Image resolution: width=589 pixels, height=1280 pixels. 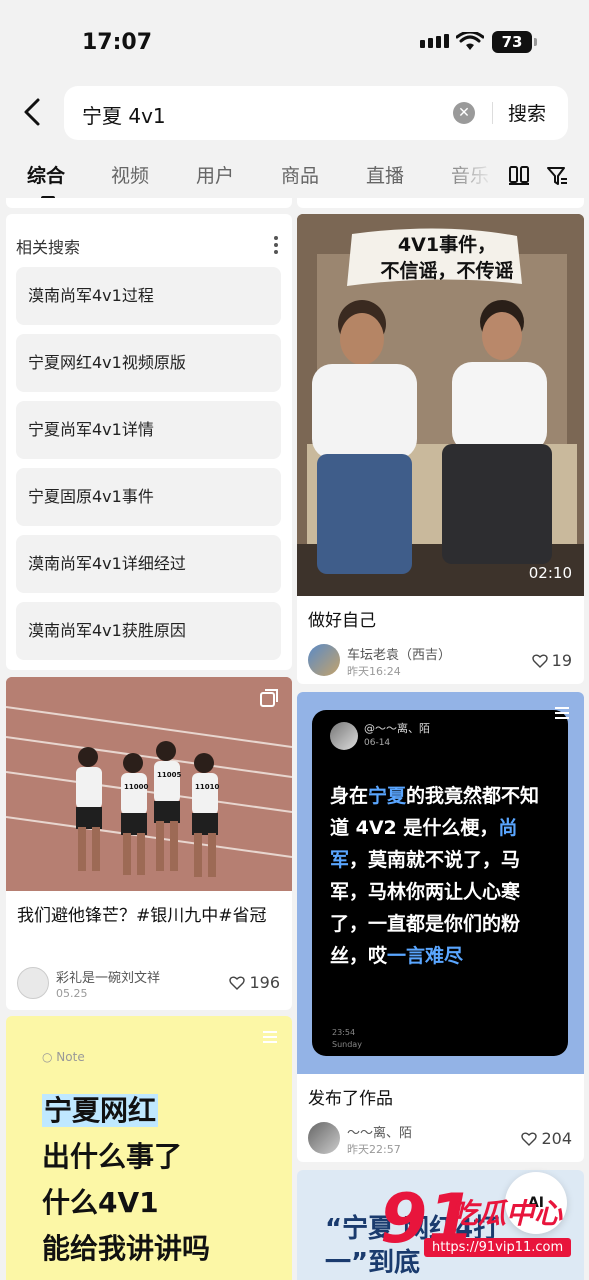 What do you see at coordinates (300, 174) in the screenshot?
I see `tab-products: 商品` at bounding box center [300, 174].